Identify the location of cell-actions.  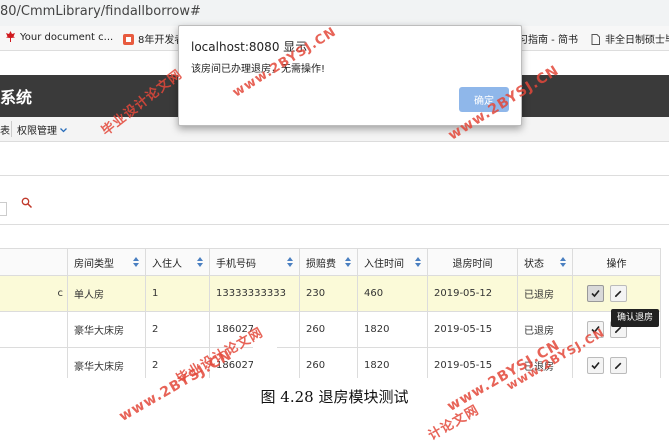
(616, 293).